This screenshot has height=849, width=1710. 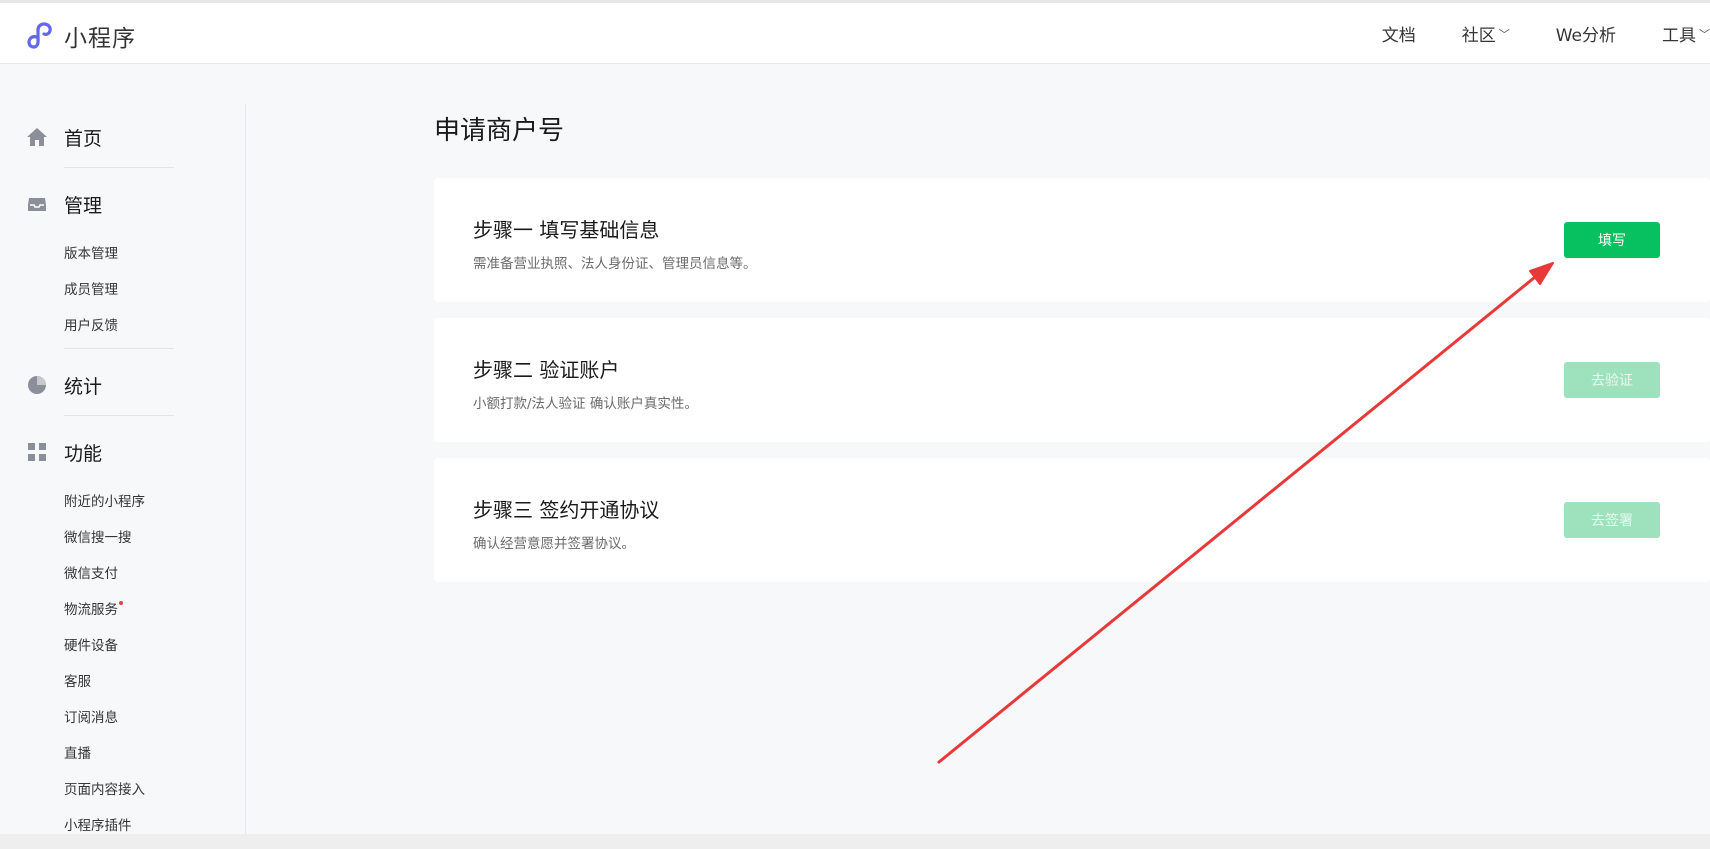 What do you see at coordinates (100, 39) in the screenshot?
I see `logo-text: 小程序` at bounding box center [100, 39].